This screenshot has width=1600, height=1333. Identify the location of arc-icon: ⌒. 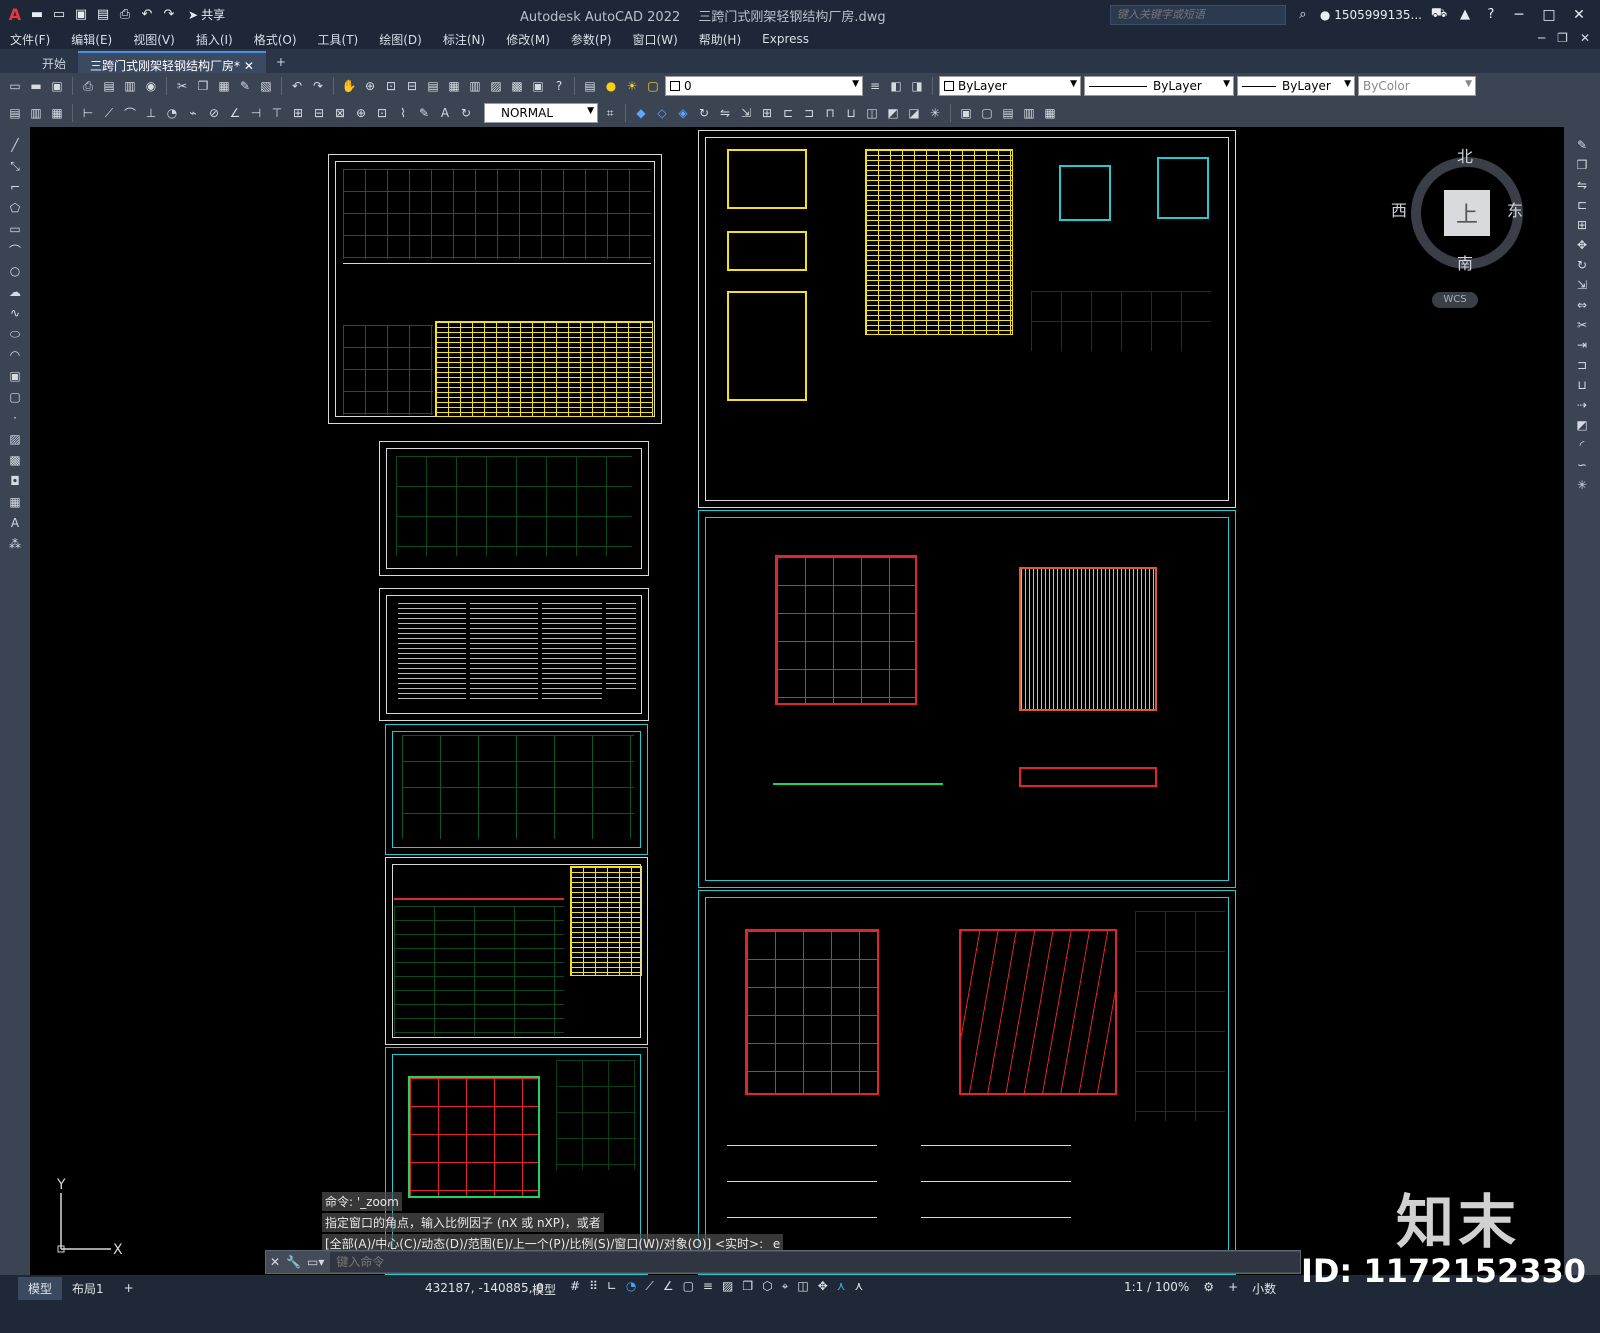
(15, 250).